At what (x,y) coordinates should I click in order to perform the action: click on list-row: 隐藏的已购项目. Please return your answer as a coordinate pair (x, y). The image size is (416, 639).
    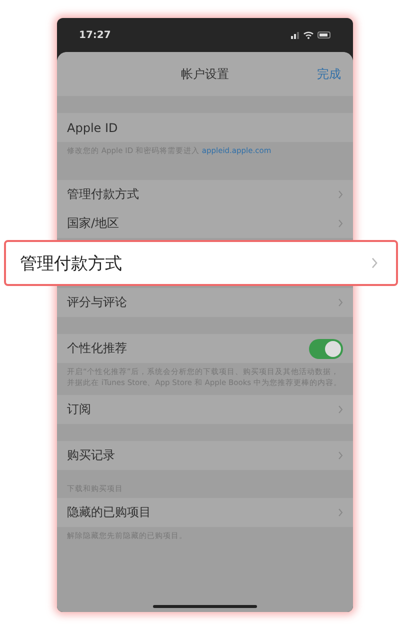
    Looking at the image, I should click on (205, 512).